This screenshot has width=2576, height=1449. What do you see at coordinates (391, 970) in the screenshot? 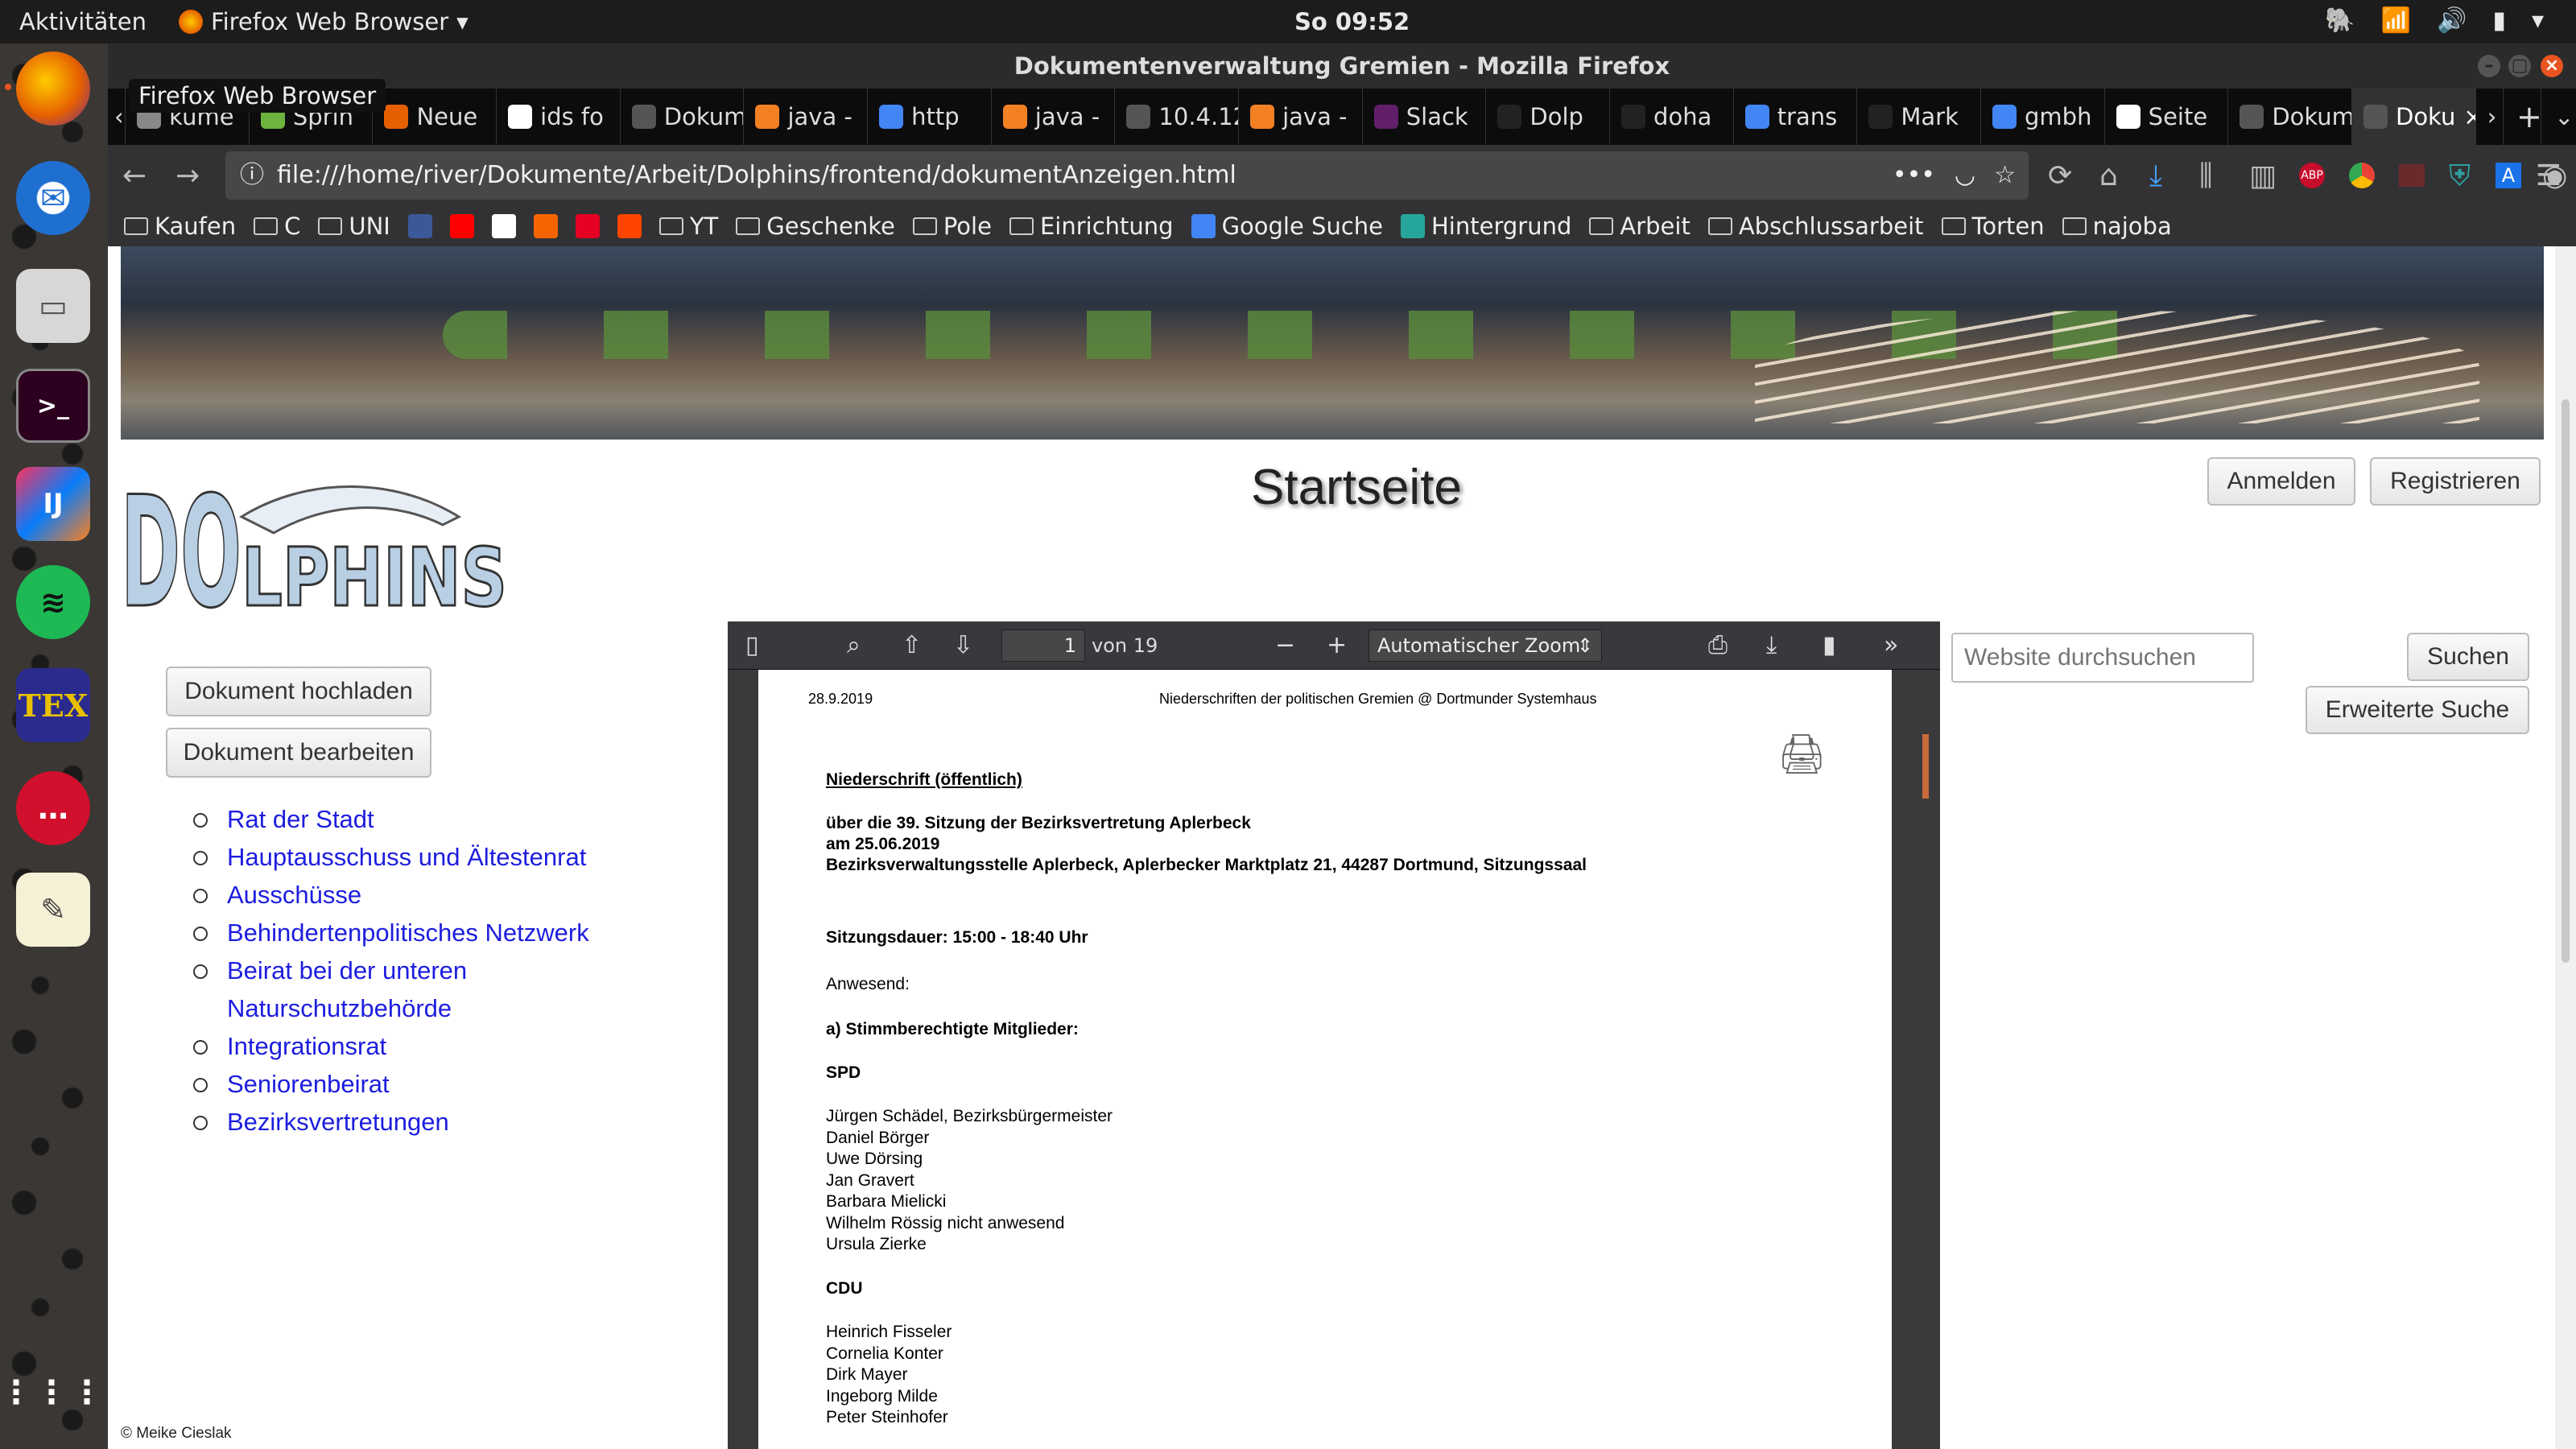
I see `committee-nav-link: Beirat bei der unteren` at bounding box center [391, 970].